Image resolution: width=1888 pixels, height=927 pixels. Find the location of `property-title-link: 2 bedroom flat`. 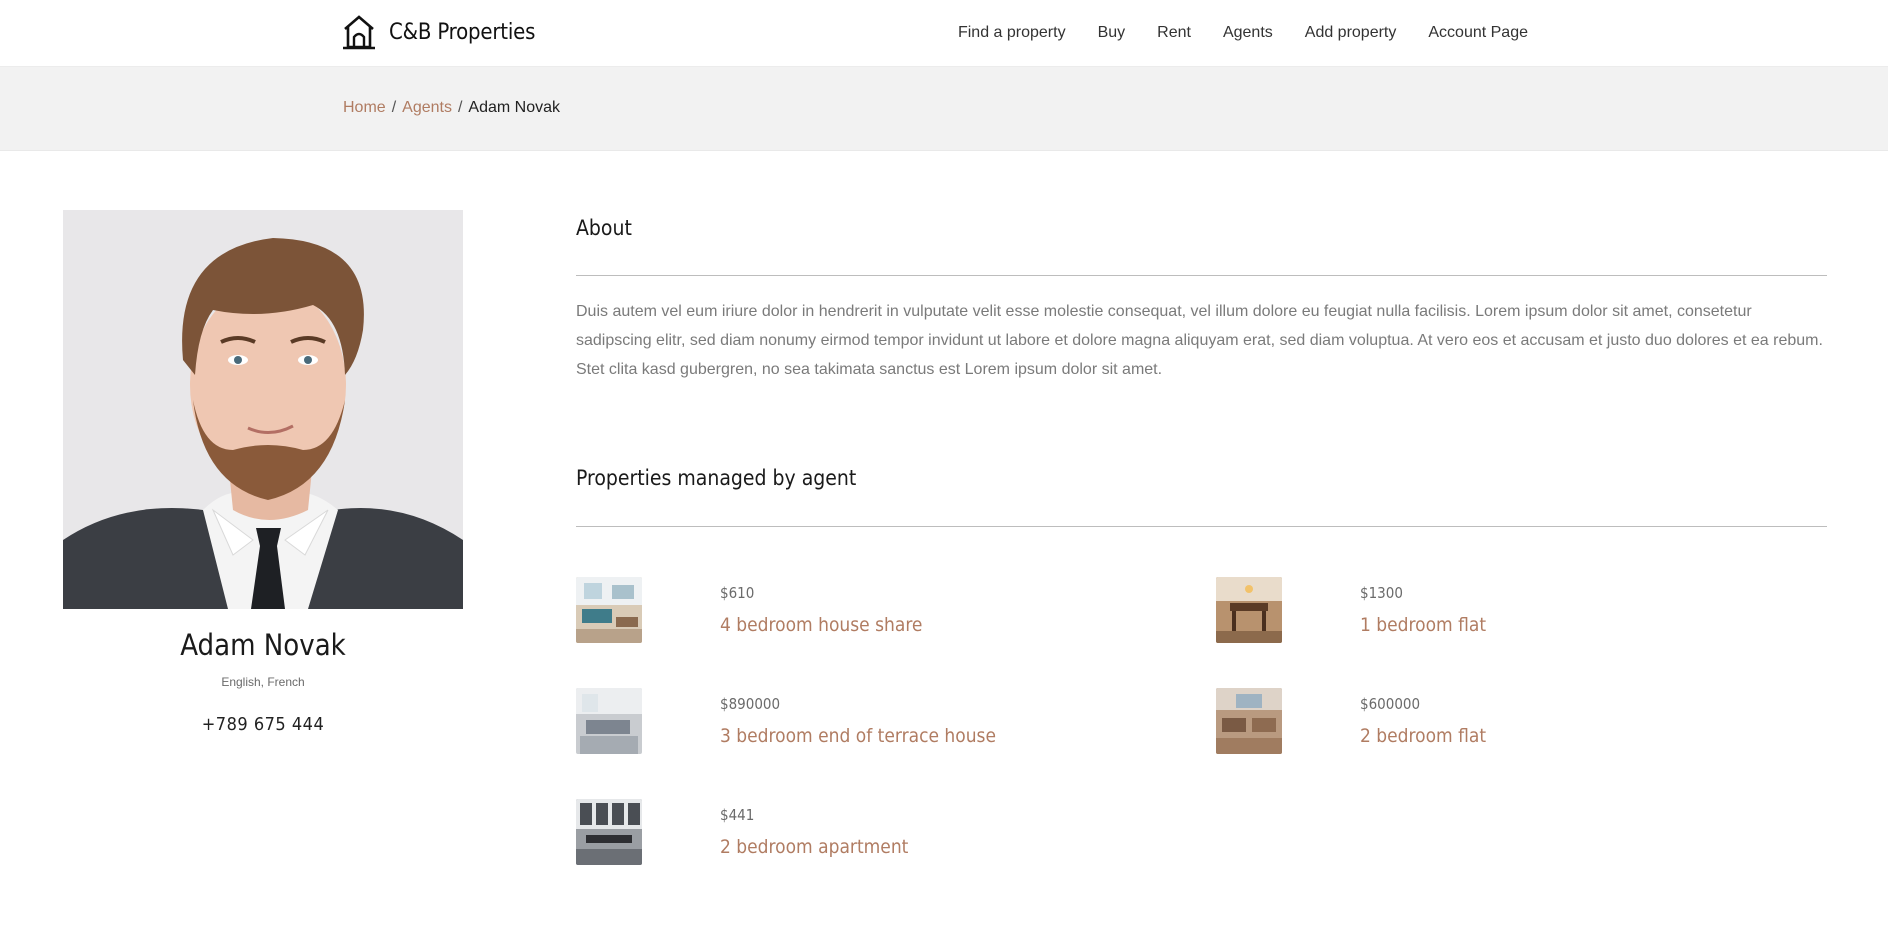

property-title-link: 2 bedroom flat is located at coordinates (1423, 736).